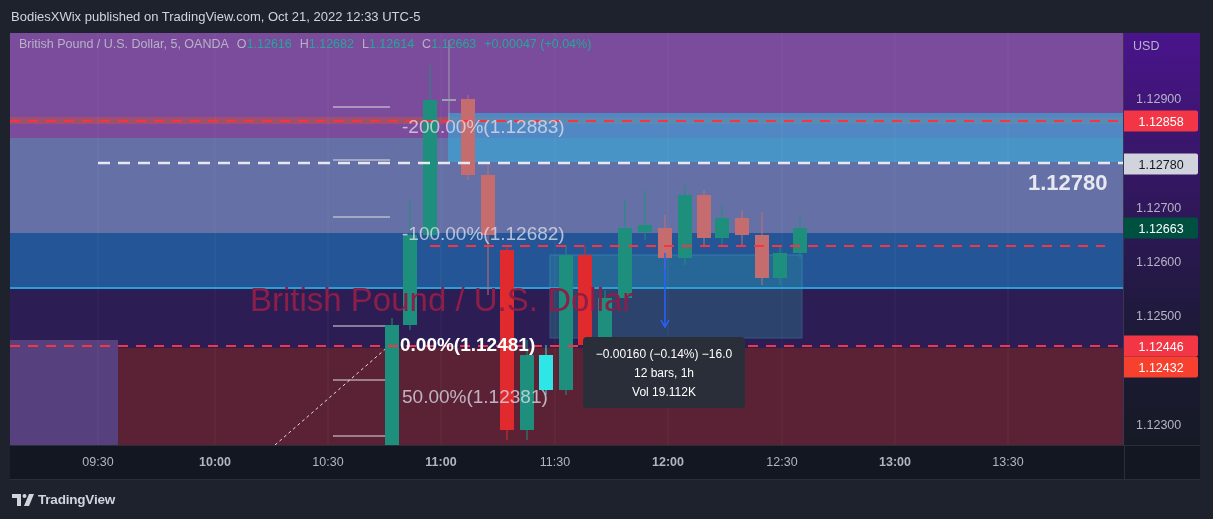 The image size is (1213, 519). I want to click on price-badge: 1.12432, so click(1161, 367).